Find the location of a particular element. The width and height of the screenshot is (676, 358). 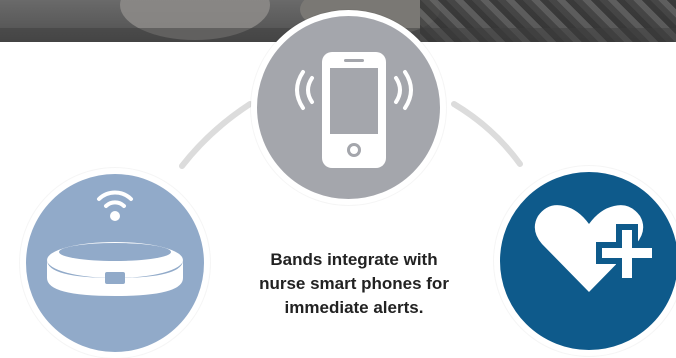

connector-left is located at coordinates (216, 135).